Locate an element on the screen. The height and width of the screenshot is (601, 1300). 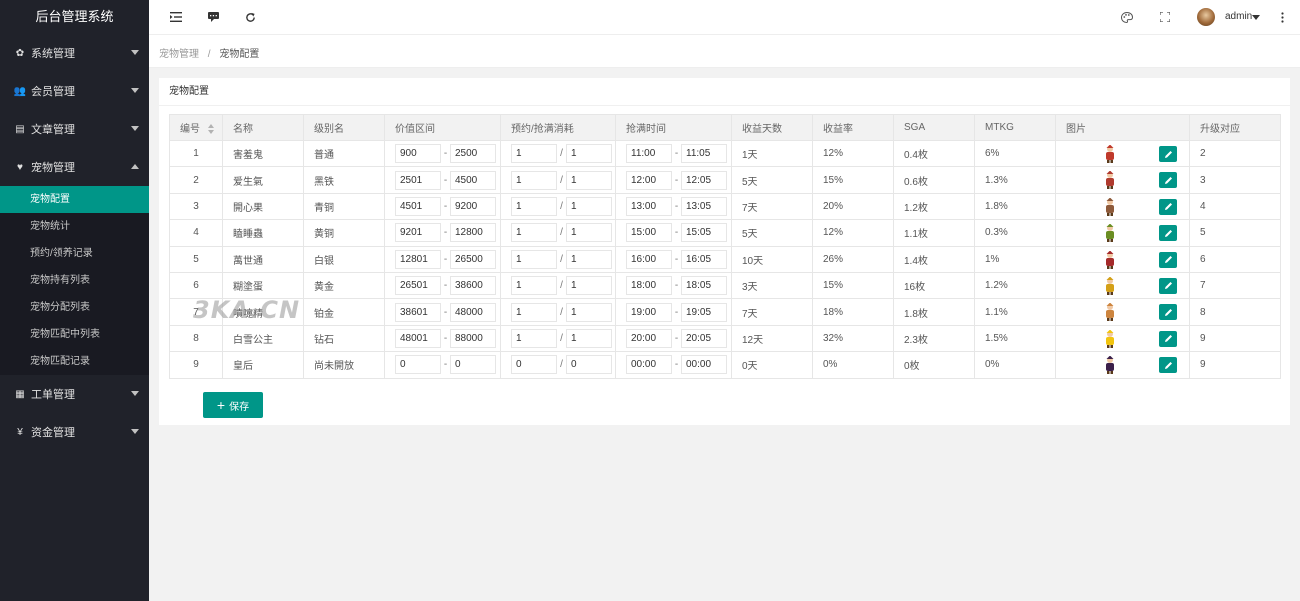
fullscreen-icon is located at coordinates (1165, 17).